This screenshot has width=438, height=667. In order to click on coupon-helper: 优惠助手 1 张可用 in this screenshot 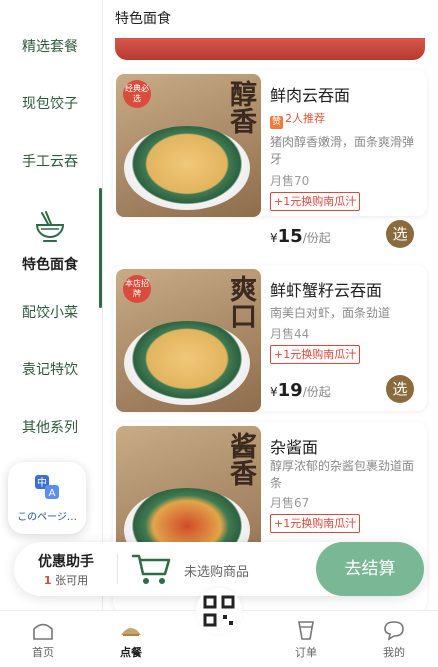, I will do `click(66, 569)`.